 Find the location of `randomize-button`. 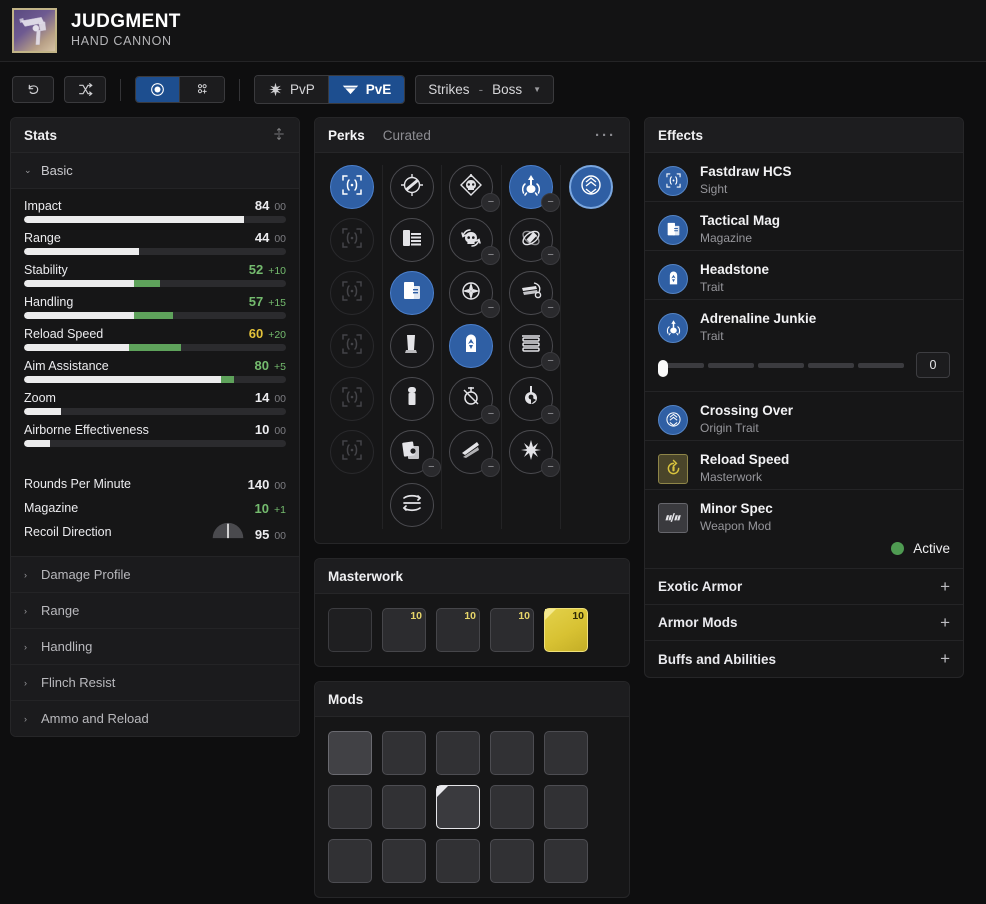

randomize-button is located at coordinates (85, 89).